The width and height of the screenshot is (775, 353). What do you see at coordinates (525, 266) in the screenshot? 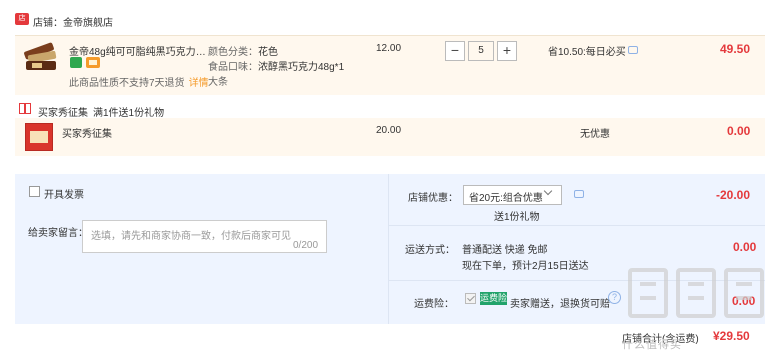
I see `shipping-eta: 现在下单，预计2月15日送达` at bounding box center [525, 266].